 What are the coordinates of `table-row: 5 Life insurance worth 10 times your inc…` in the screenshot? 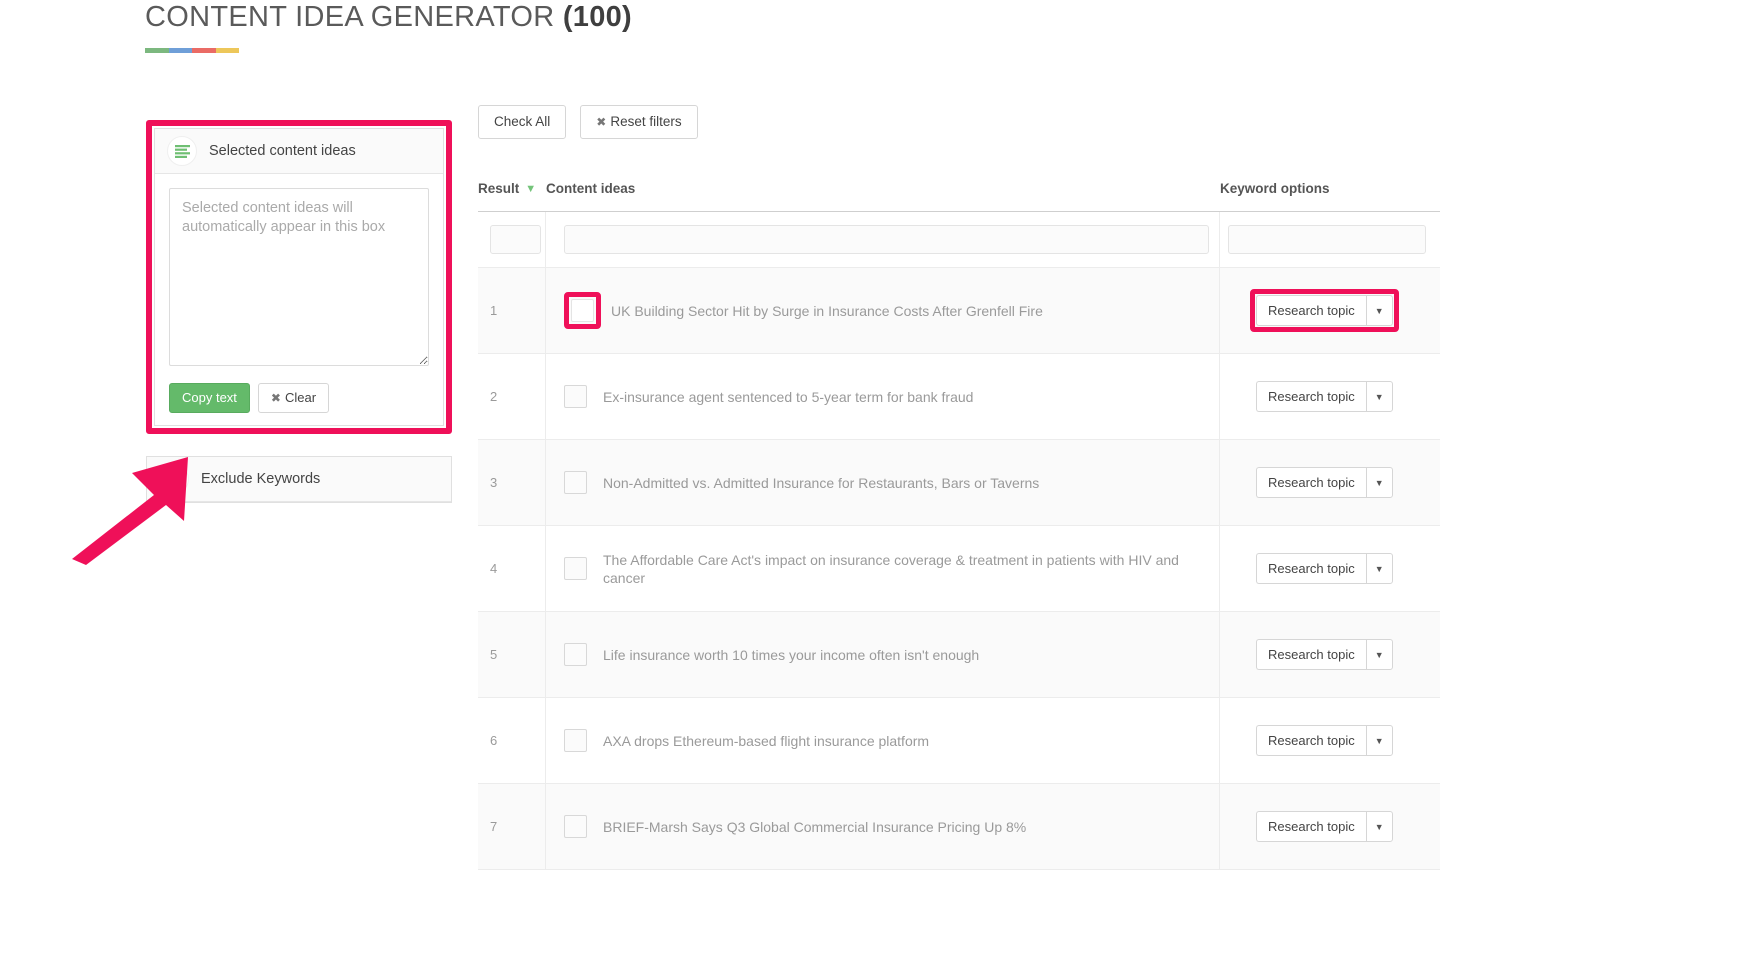 It's located at (959, 655).